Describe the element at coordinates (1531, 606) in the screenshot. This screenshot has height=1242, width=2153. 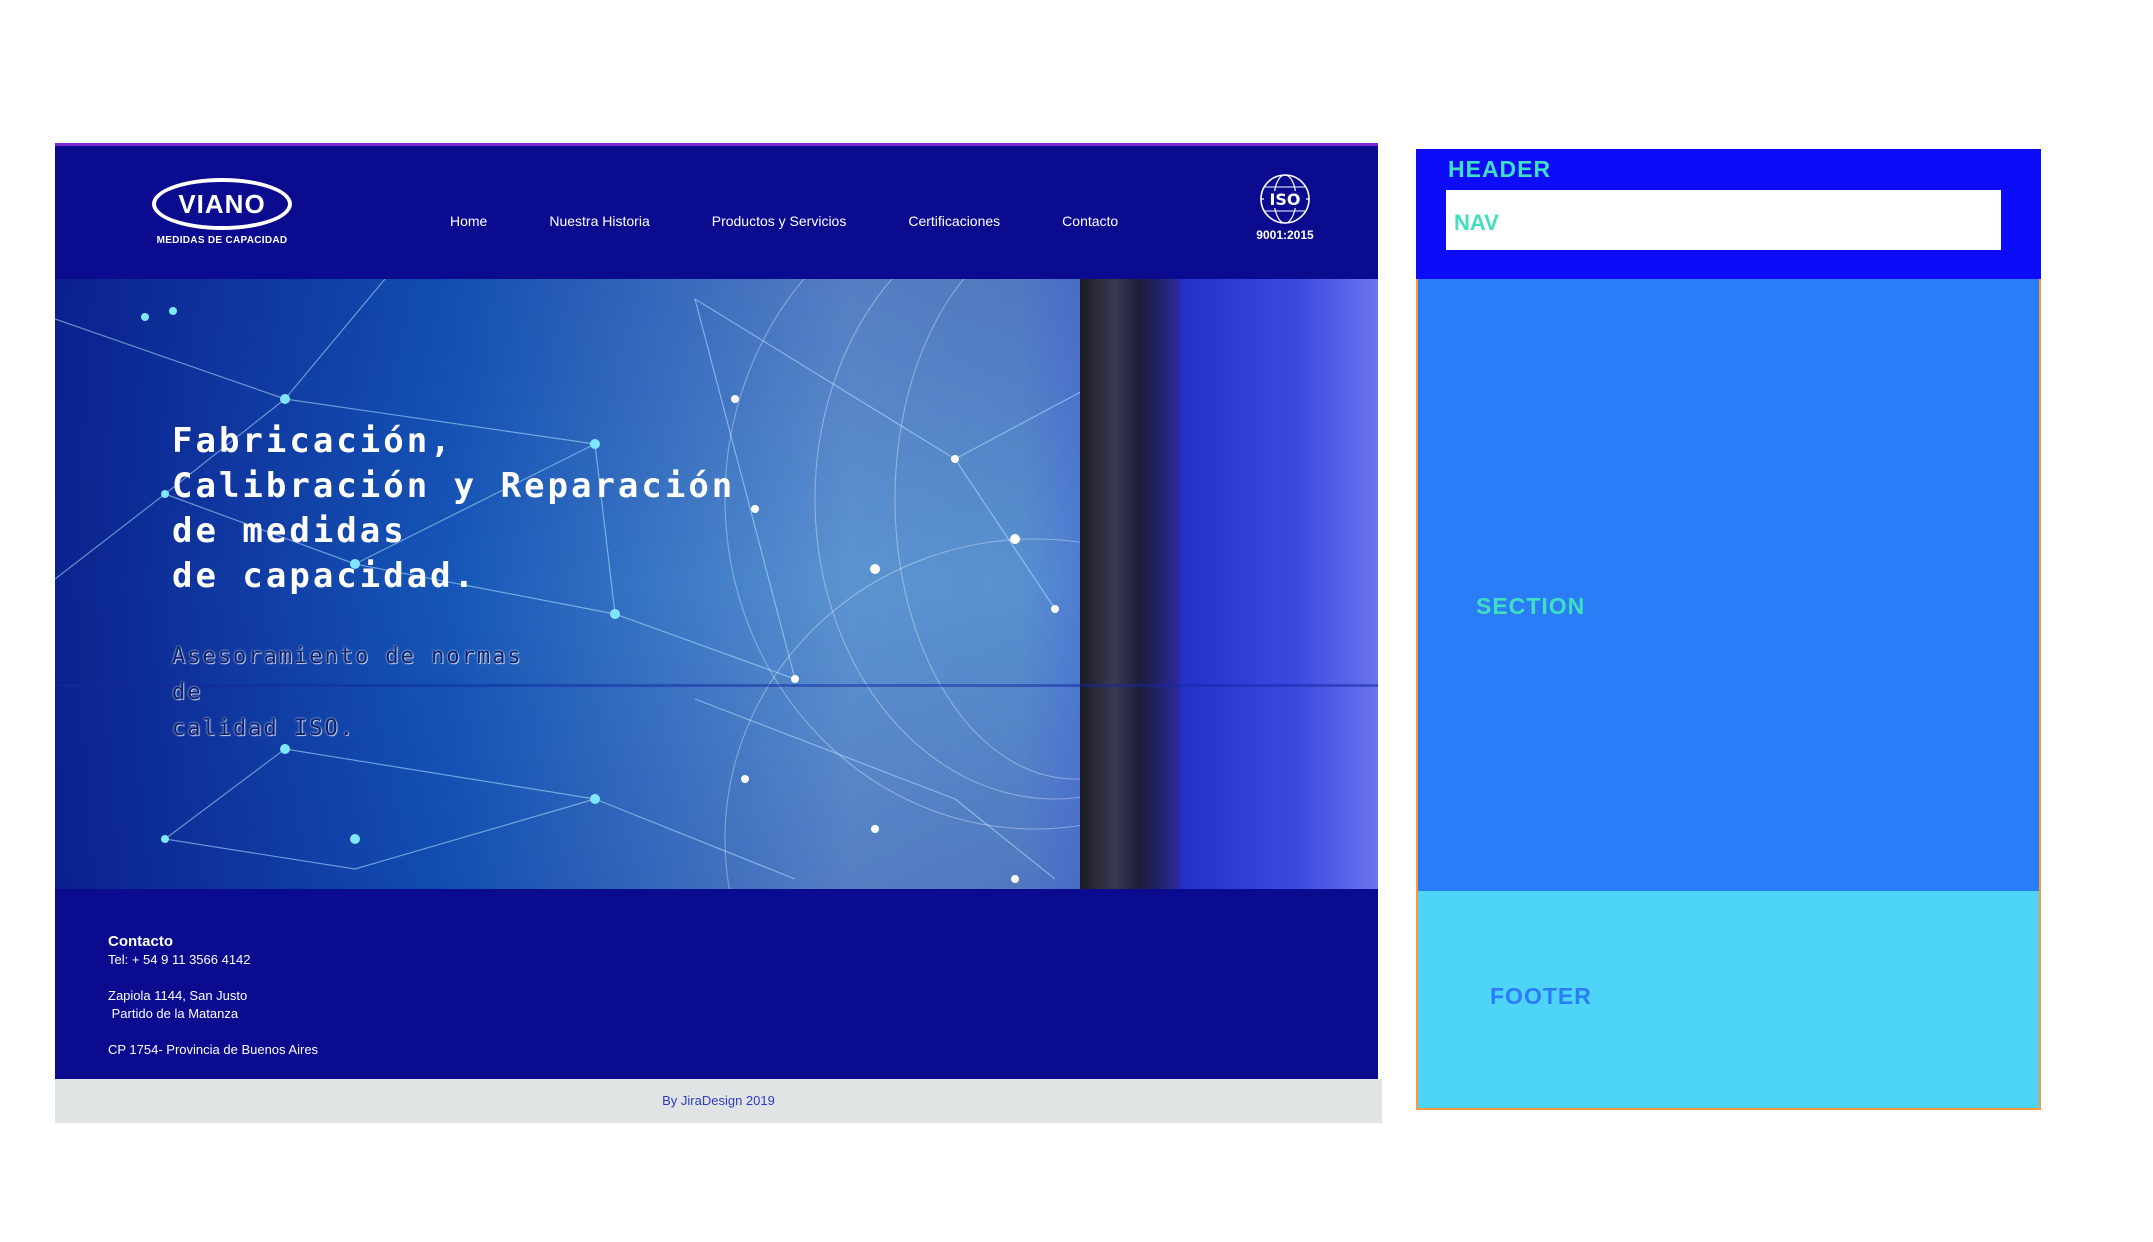
I see `wireframe-section-label: SECTION` at that location.